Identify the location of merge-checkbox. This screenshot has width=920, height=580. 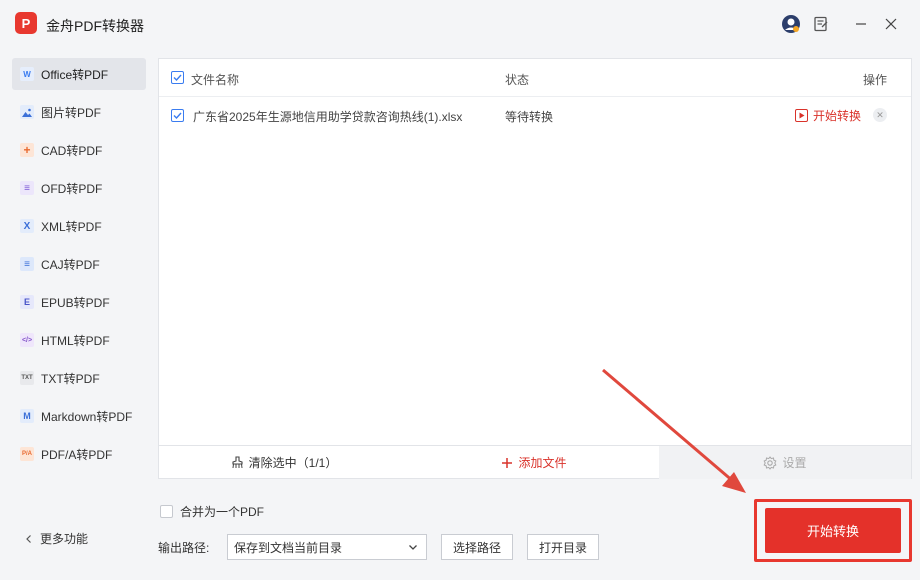
(166, 511).